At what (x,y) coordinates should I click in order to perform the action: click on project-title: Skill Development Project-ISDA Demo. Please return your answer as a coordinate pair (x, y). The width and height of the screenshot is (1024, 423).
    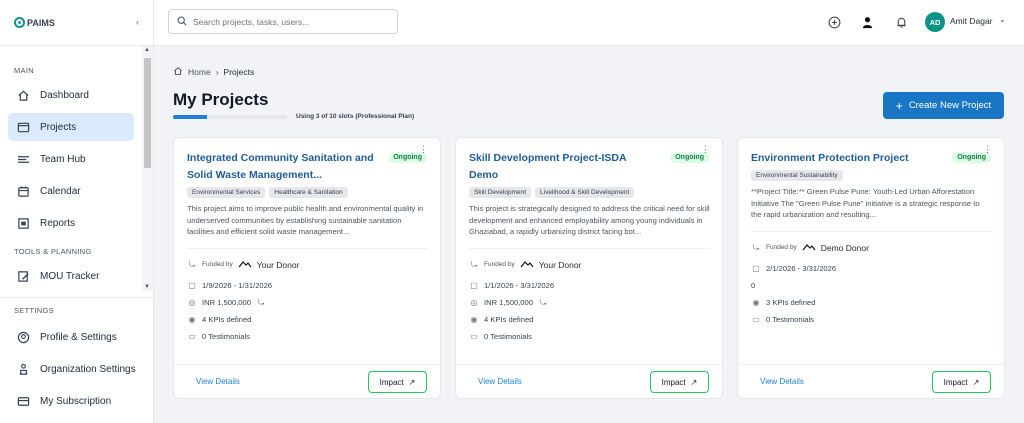
    Looking at the image, I should click on (589, 167).